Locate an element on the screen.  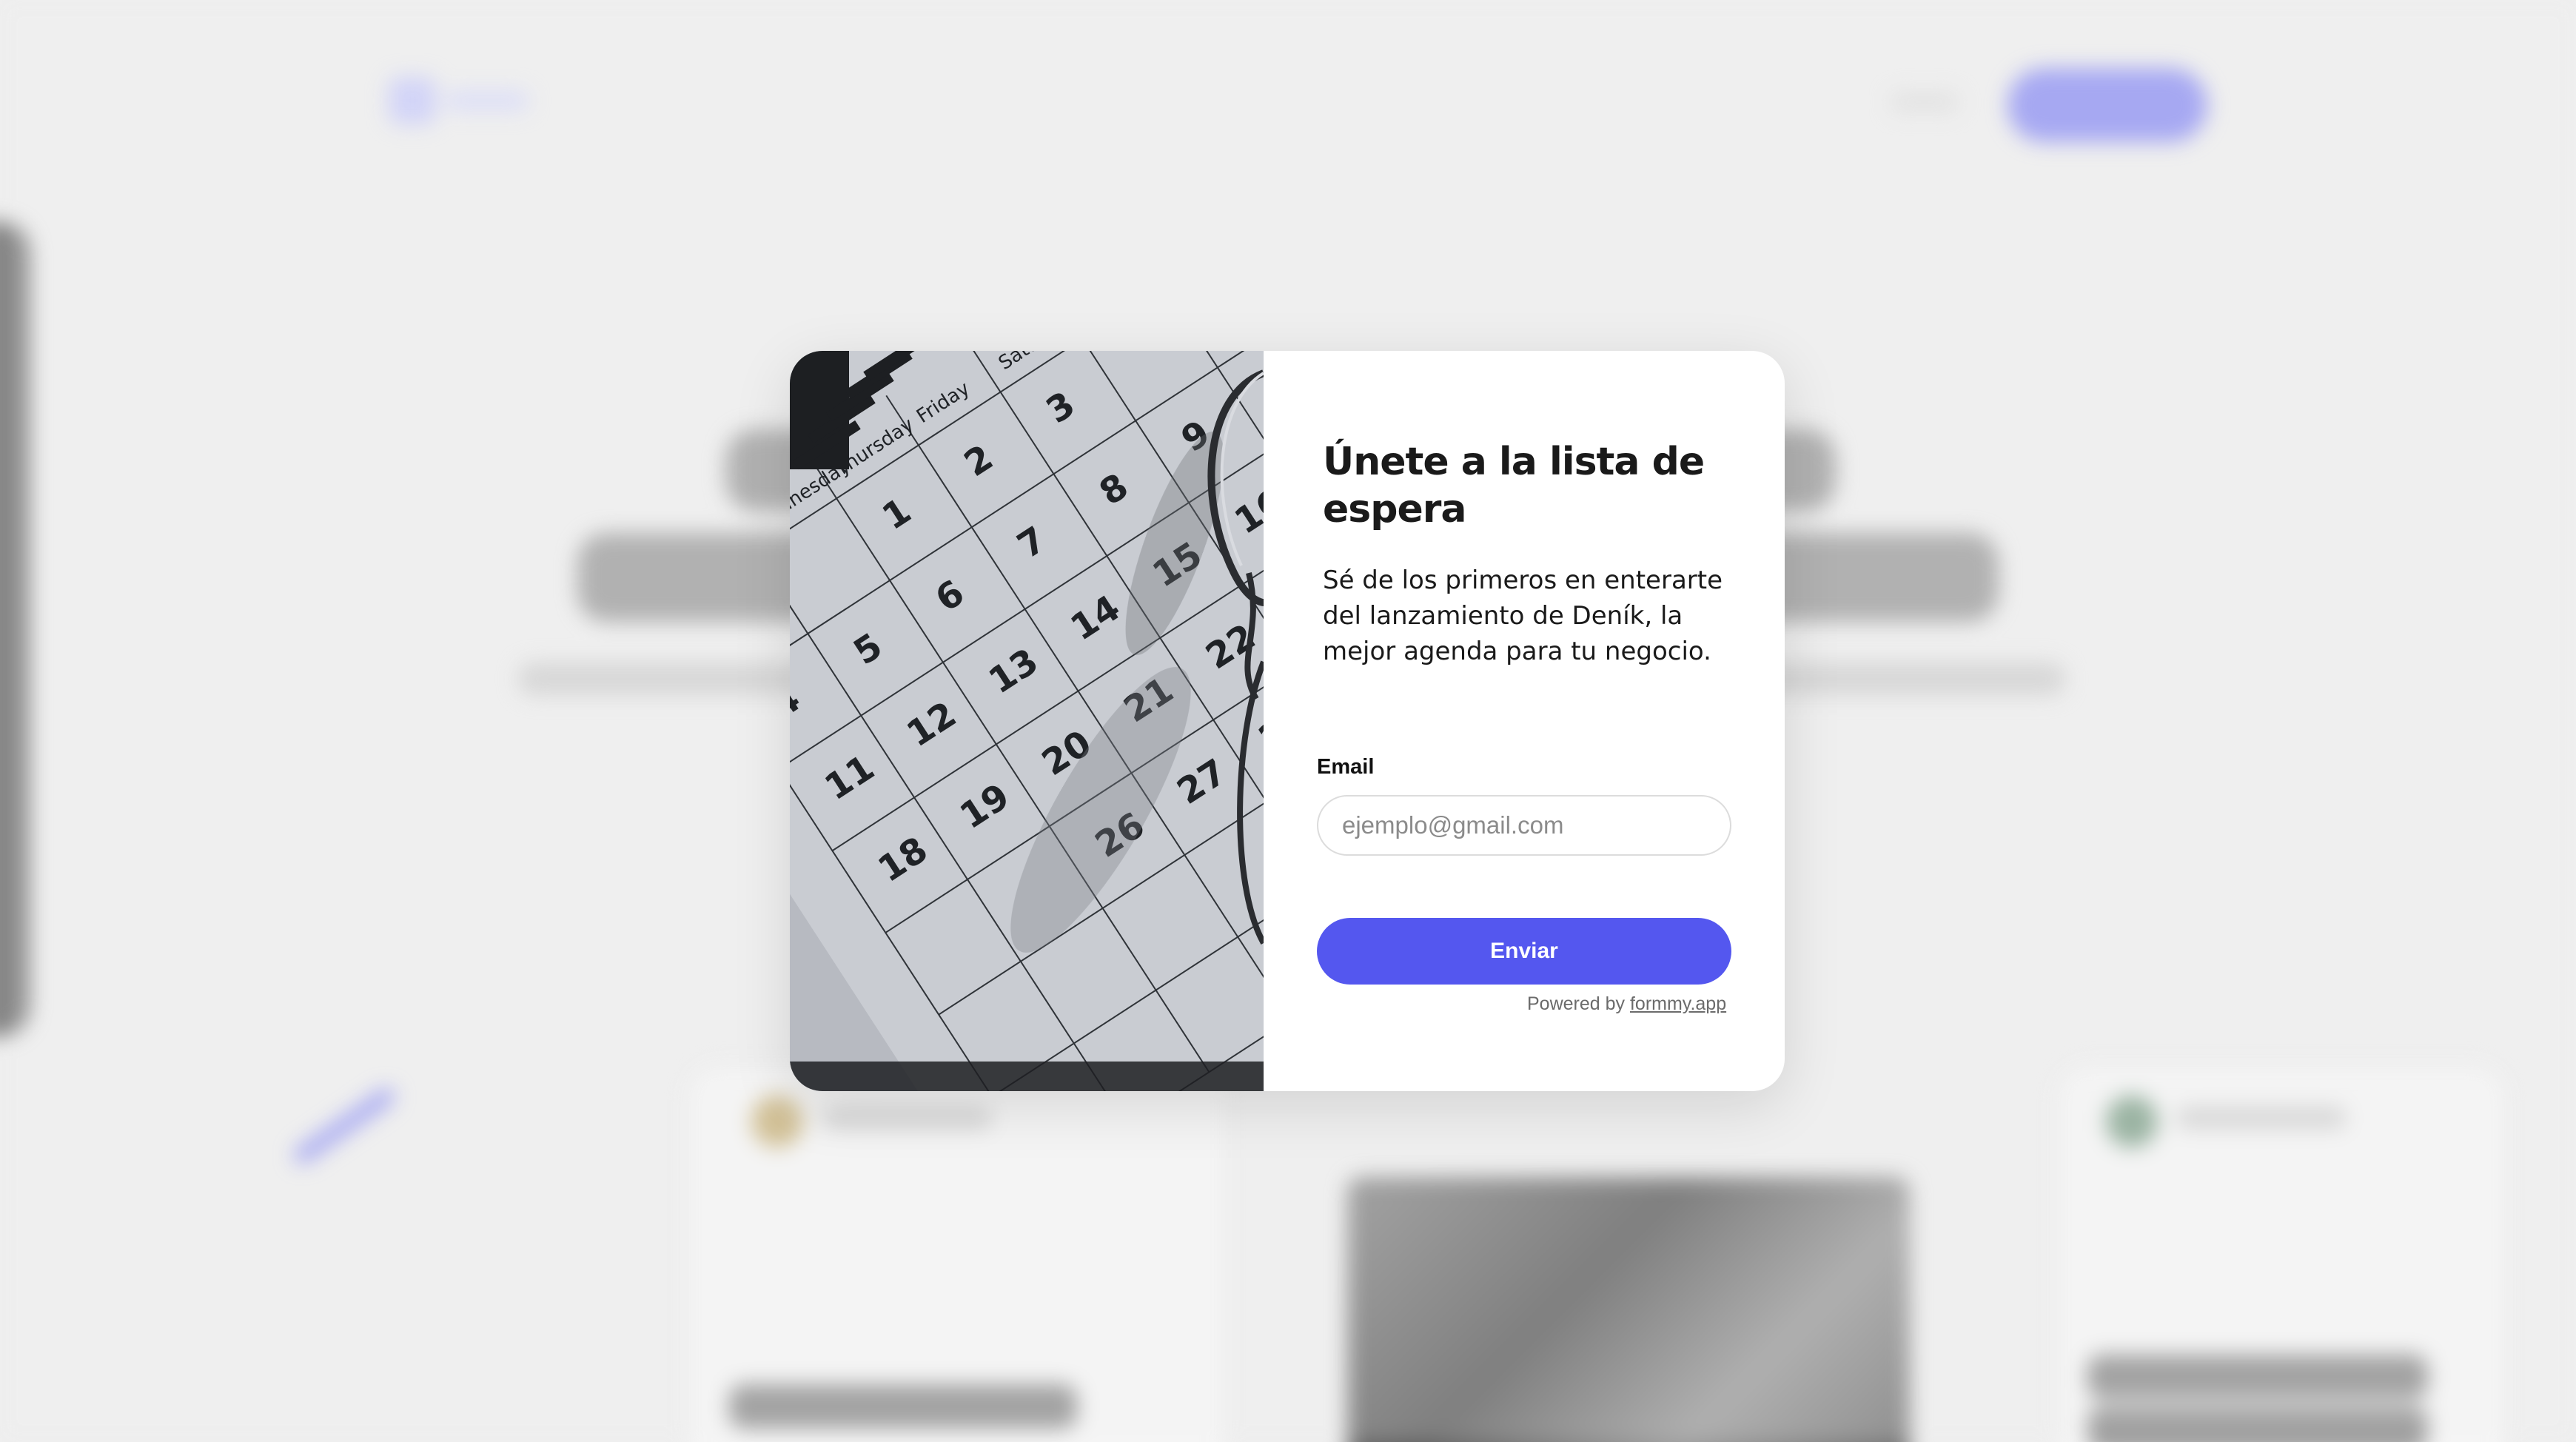
powered-by-text: Powered by is located at coordinates (1576, 1003).